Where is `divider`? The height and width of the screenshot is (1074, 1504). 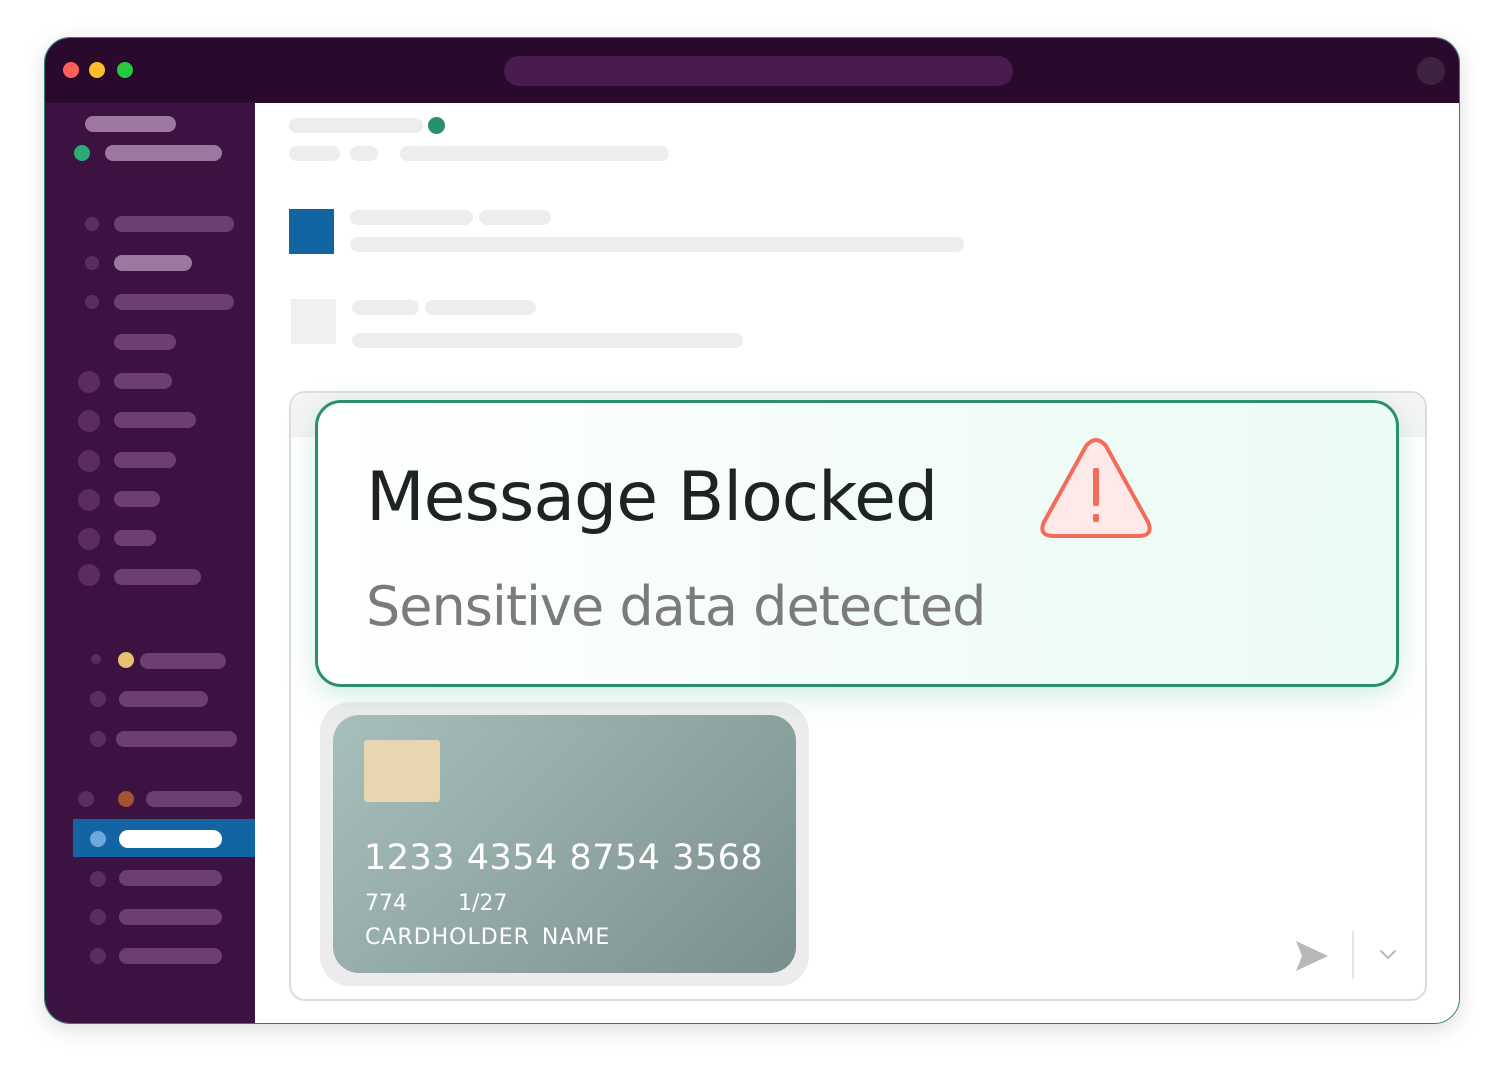
divider is located at coordinates (1353, 955).